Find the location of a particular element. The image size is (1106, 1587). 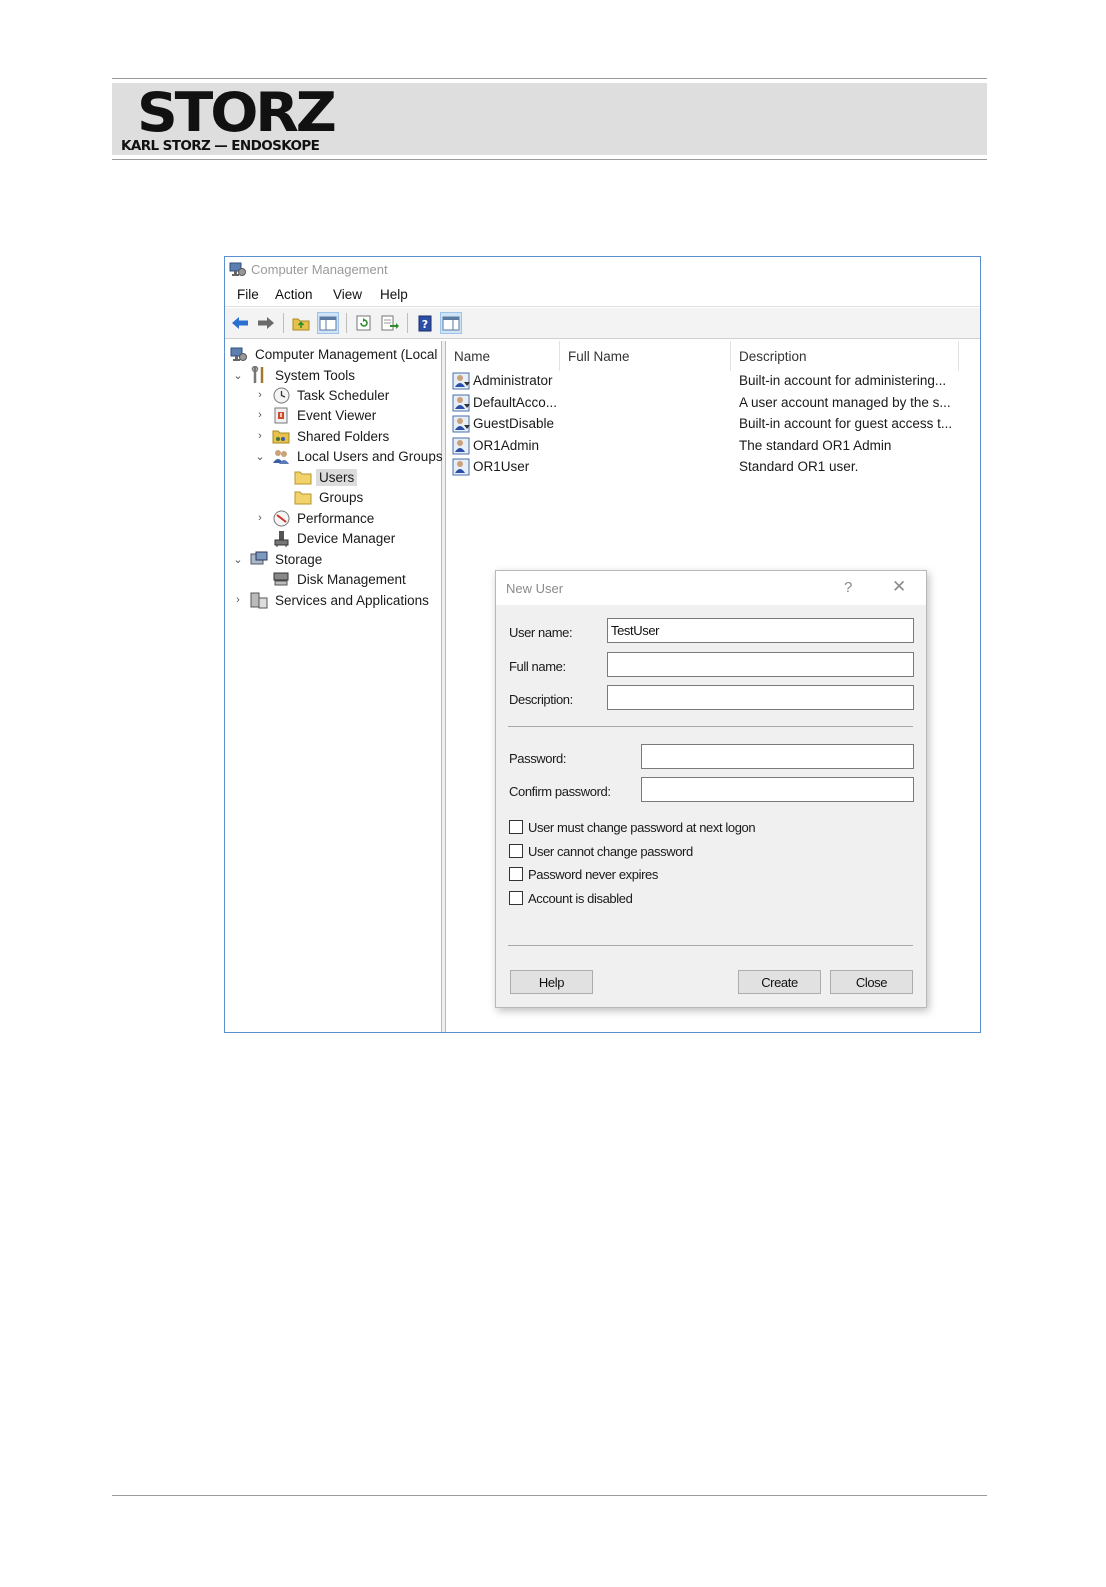

password-input is located at coordinates (777, 756).